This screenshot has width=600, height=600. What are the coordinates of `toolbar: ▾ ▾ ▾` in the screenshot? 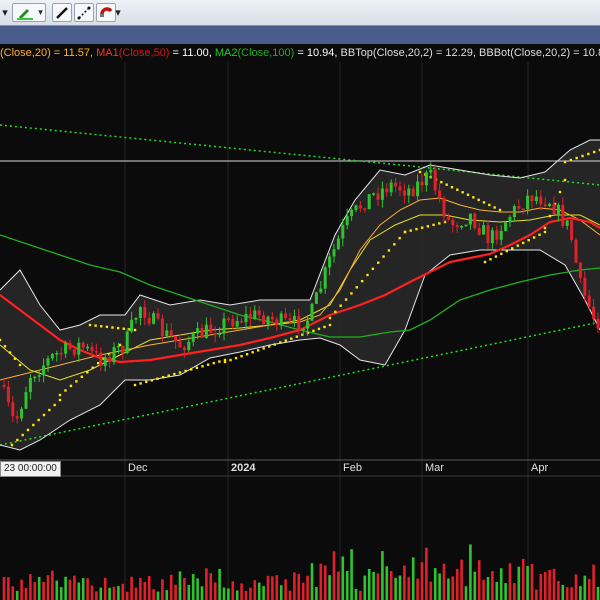 It's located at (300, 13).